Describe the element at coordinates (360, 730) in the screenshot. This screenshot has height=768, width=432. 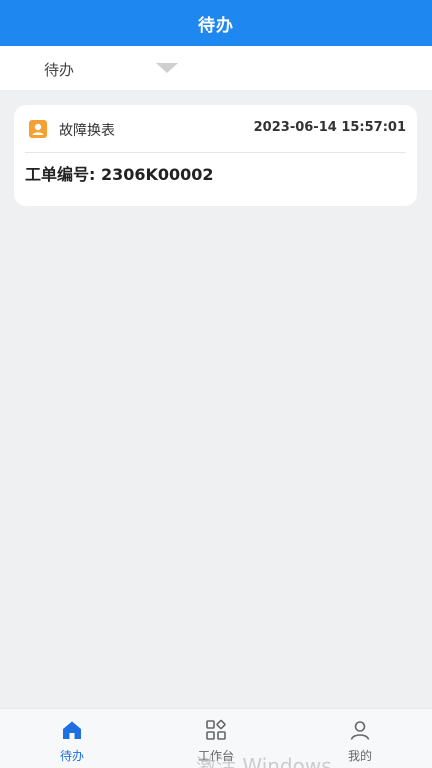
I see `user-icon` at that location.